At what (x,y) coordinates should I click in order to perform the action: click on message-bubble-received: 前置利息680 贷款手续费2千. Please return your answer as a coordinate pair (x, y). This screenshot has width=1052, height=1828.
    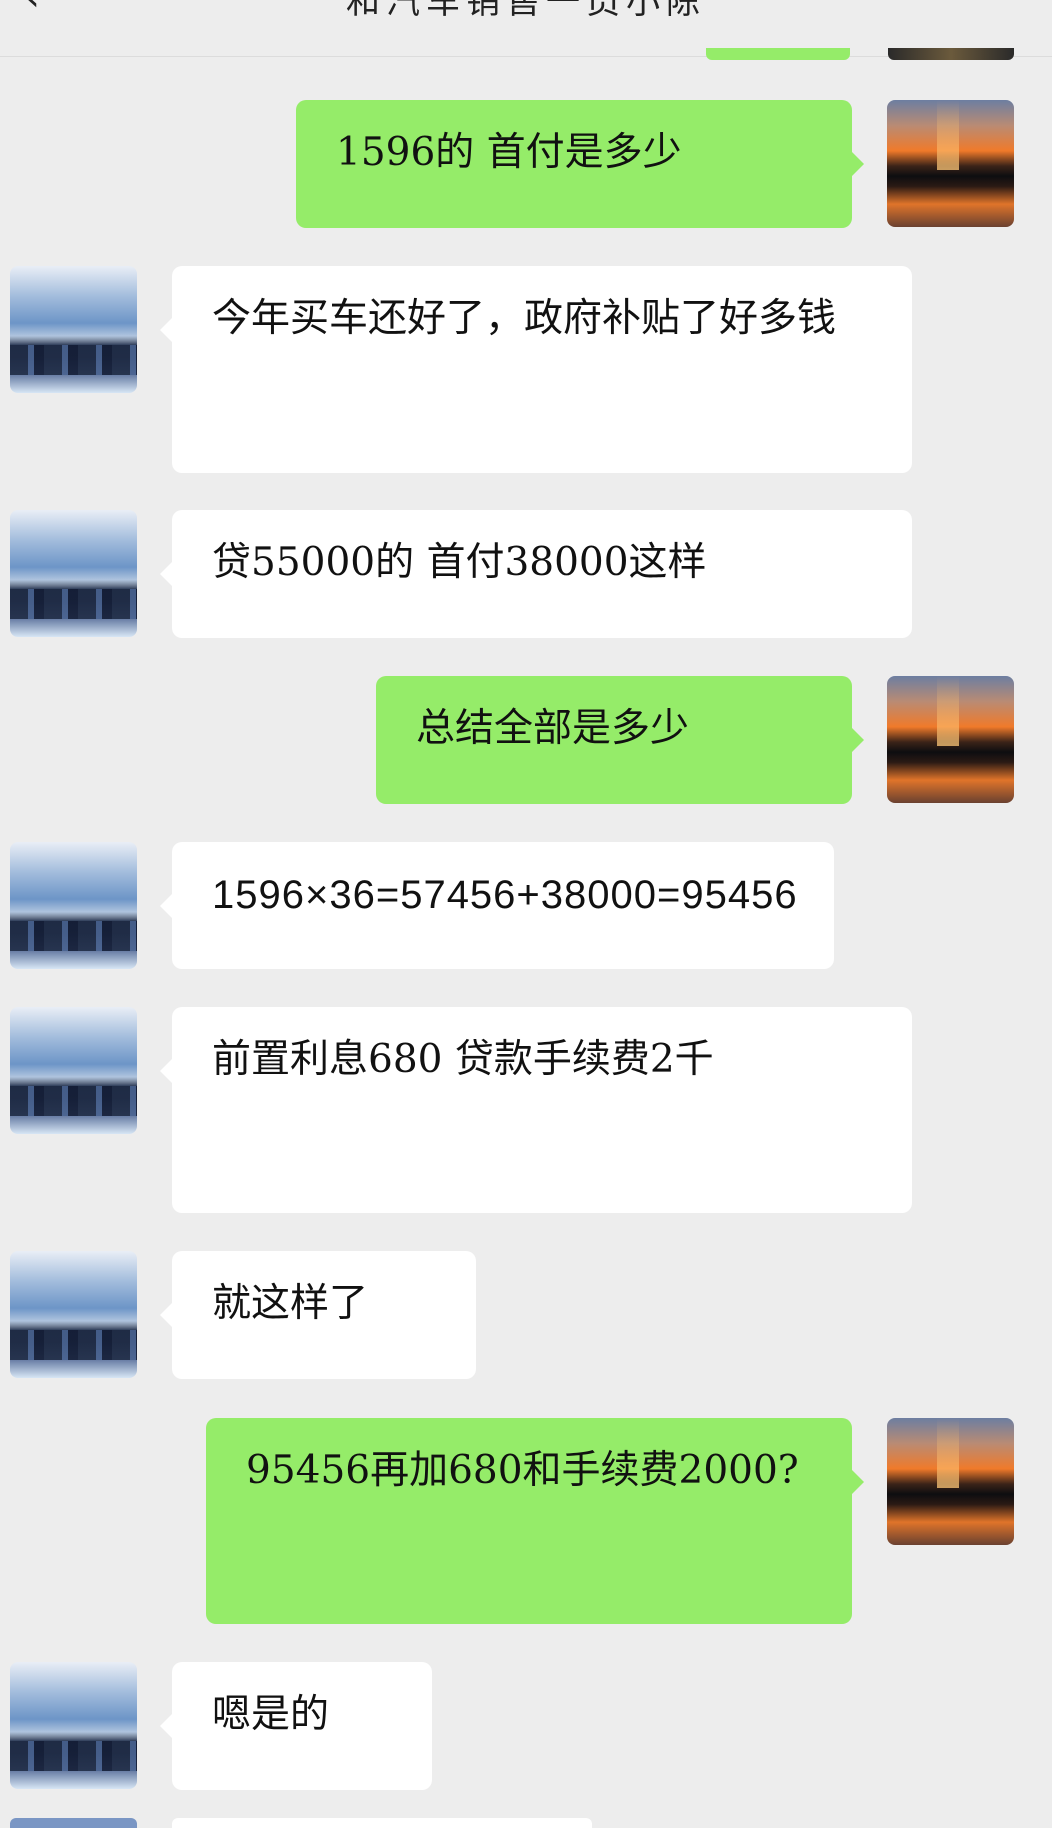
    Looking at the image, I should click on (536, 1110).